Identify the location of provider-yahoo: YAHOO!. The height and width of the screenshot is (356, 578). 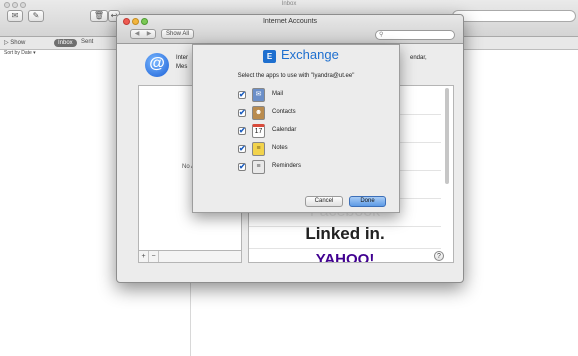
(345, 254).